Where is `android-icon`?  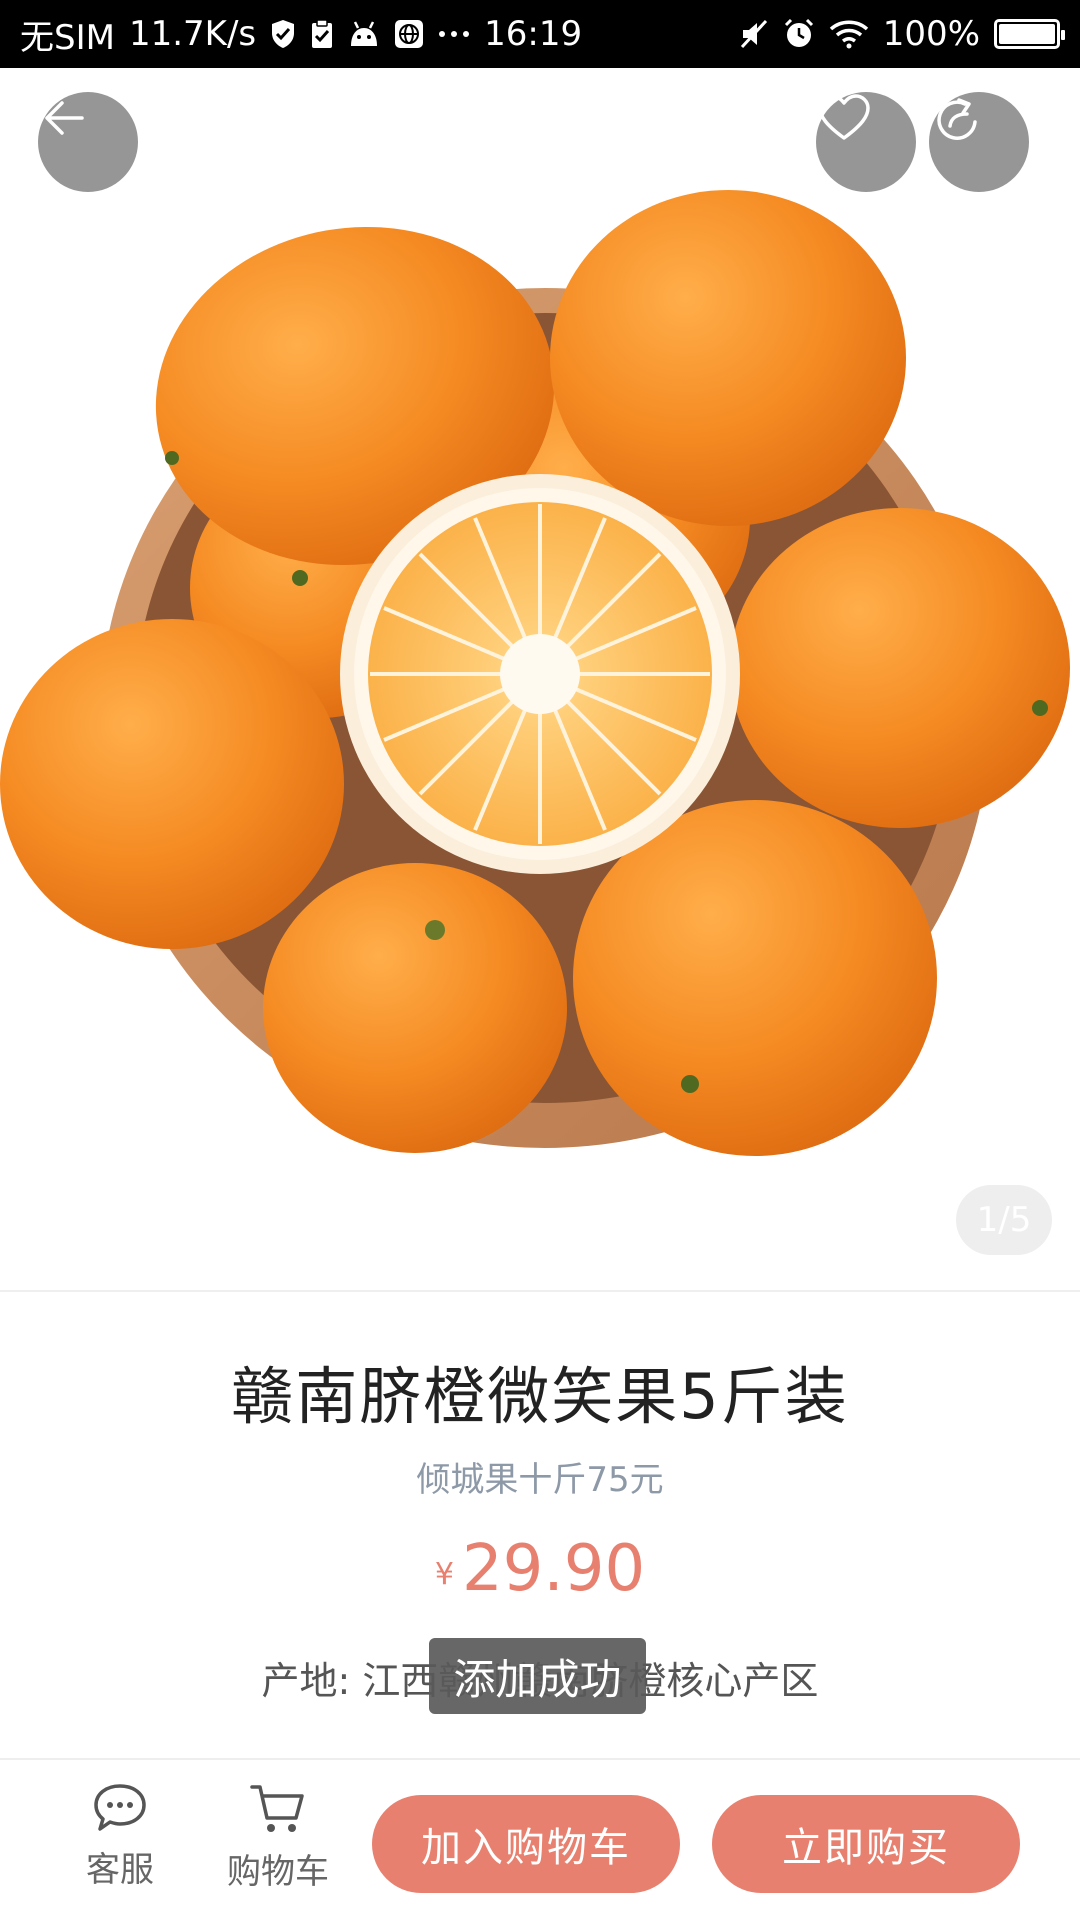 android-icon is located at coordinates (364, 34).